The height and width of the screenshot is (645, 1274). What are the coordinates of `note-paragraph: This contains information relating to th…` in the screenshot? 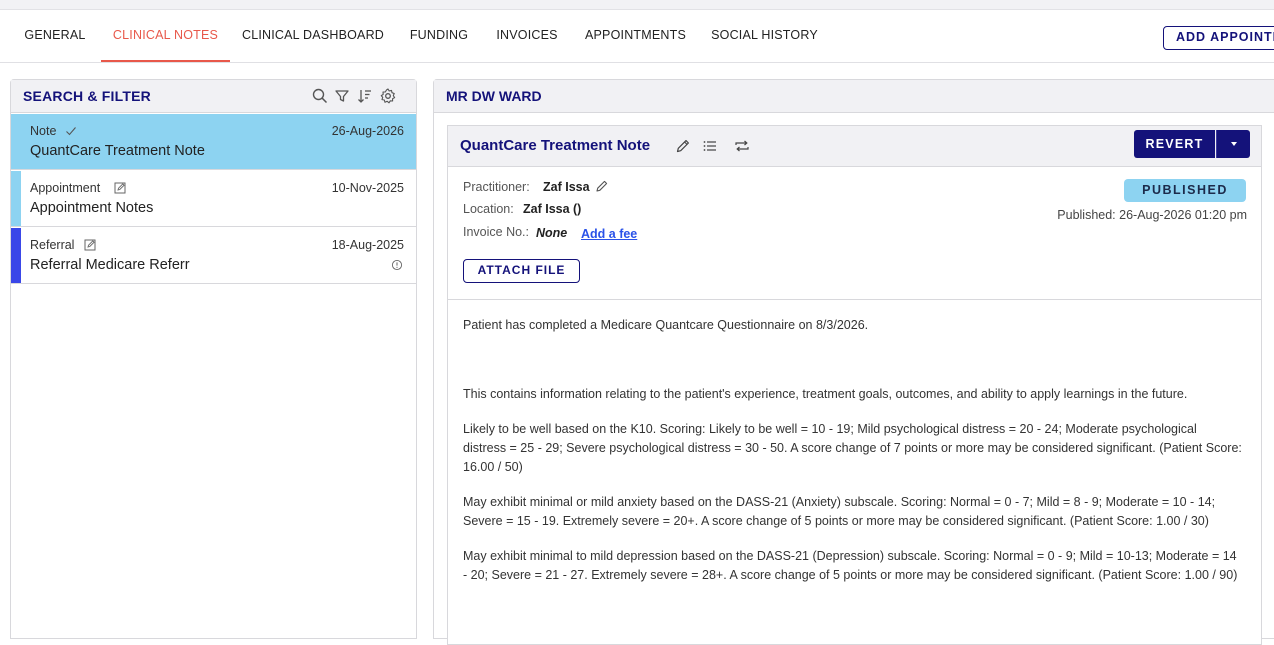 It's located at (825, 394).